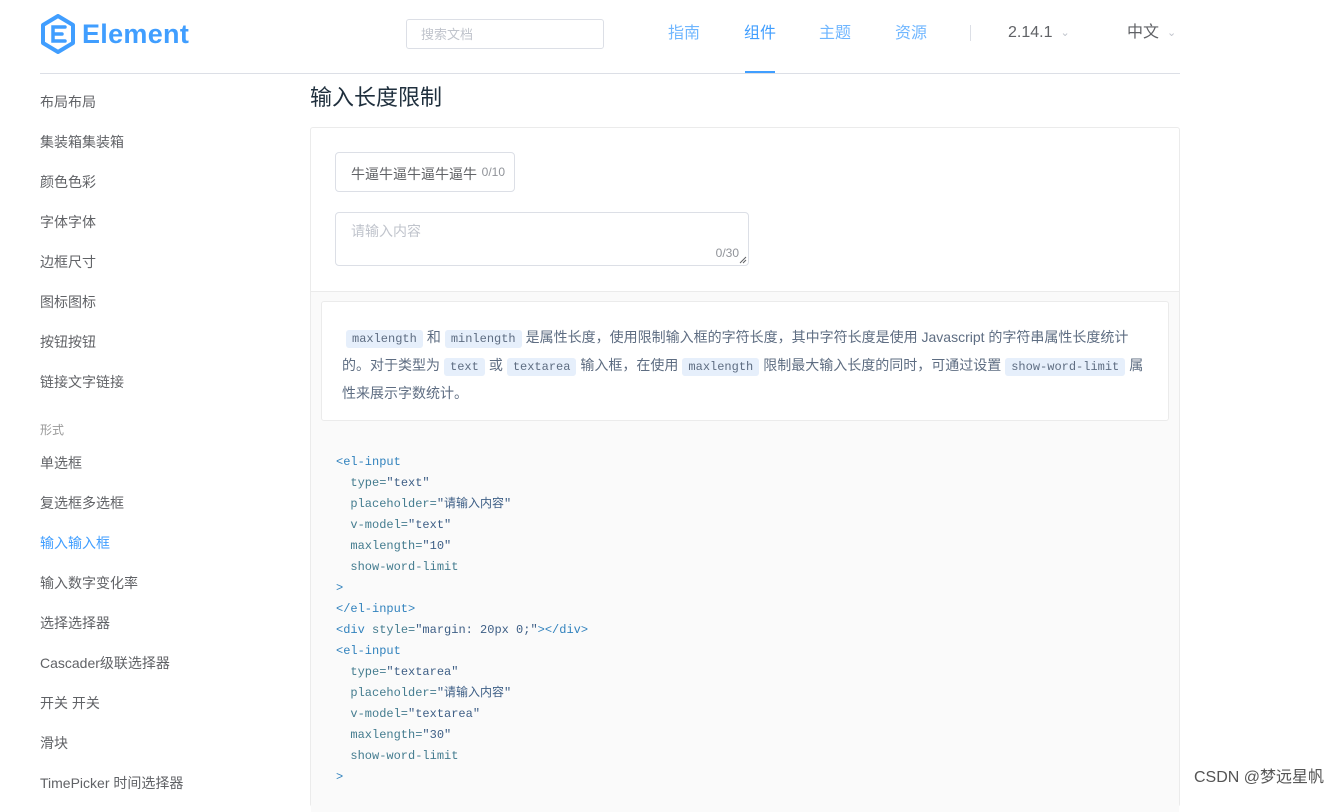 The image size is (1339, 812). I want to click on textarea-placeholder: 请输入内容, so click(386, 231).